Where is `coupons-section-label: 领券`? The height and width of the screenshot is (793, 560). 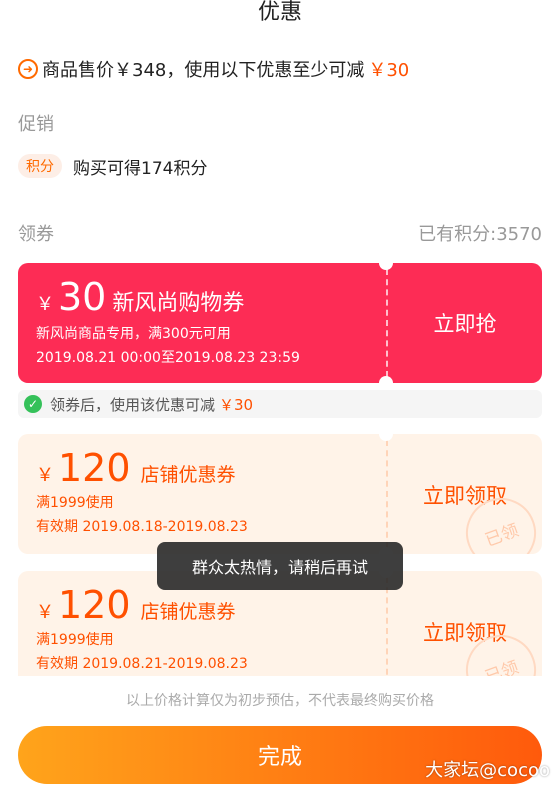
coupons-section-label: 领券 is located at coordinates (36, 234).